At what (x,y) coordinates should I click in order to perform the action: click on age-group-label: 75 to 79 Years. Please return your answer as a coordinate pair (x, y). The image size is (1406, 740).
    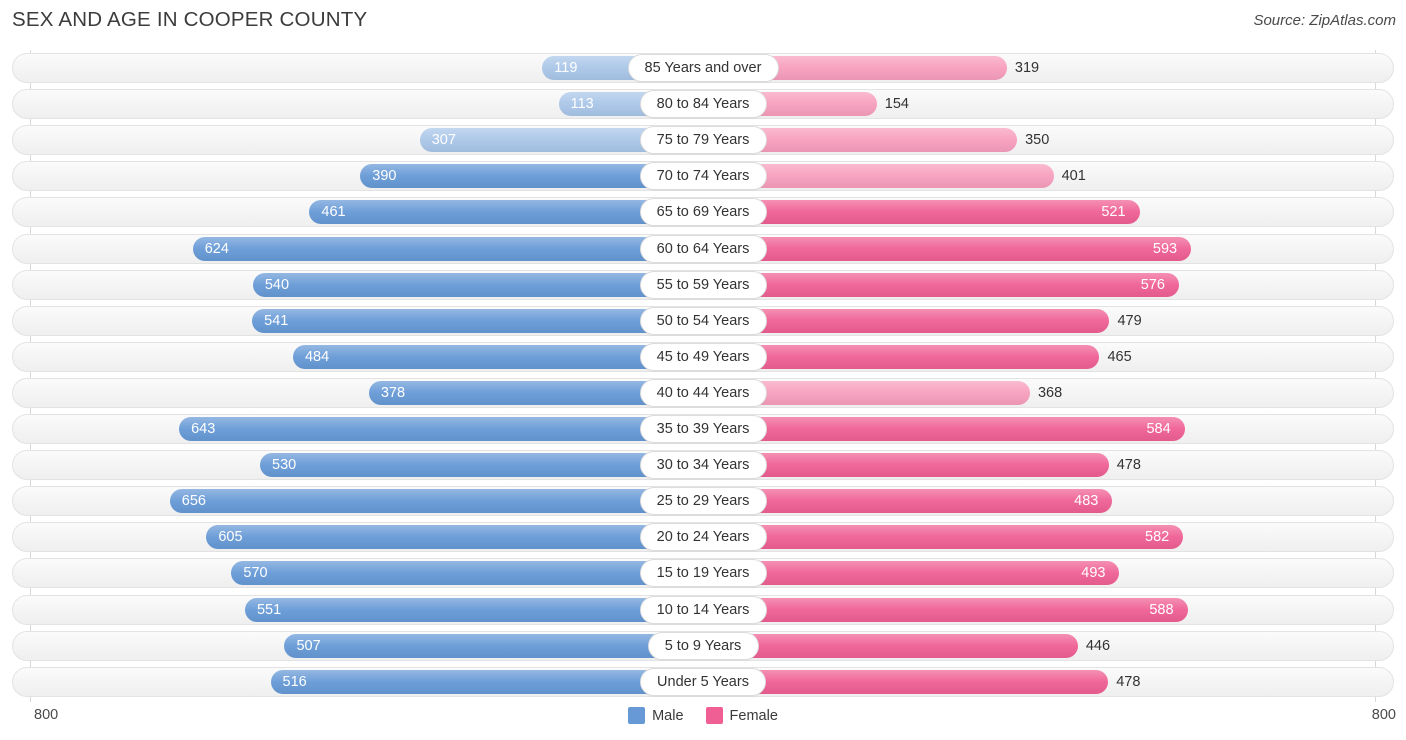
    Looking at the image, I should click on (703, 140).